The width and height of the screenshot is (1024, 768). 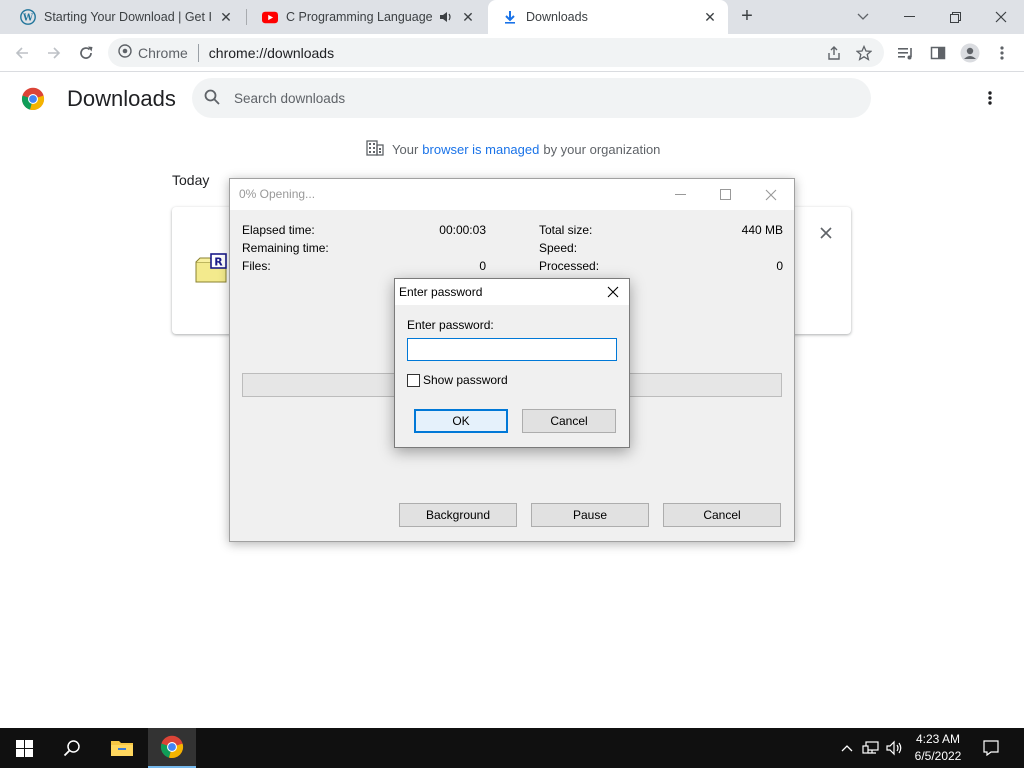 I want to click on restore-icon, so click(x=955, y=17).